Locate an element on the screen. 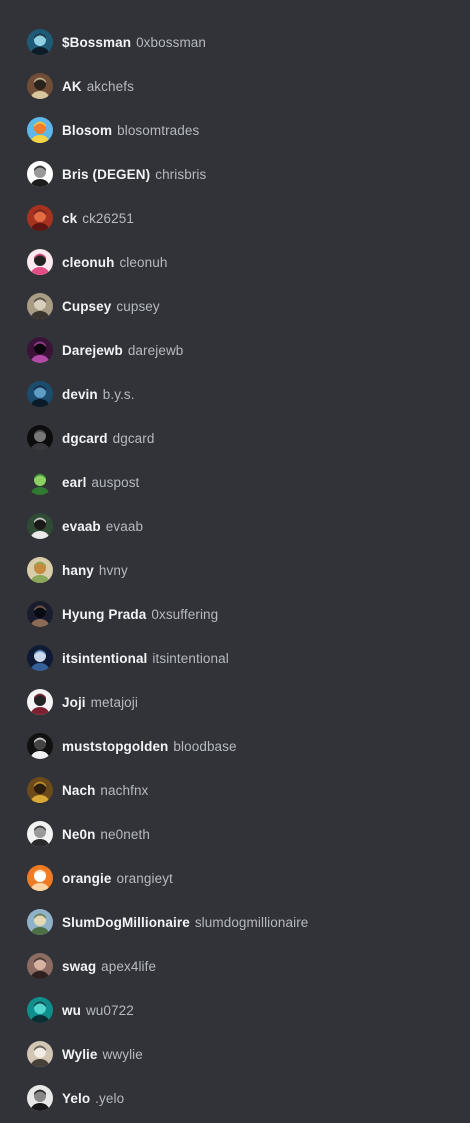 This screenshot has width=470, height=1123. member-row: itsintentional itsintentional is located at coordinates (235, 658).